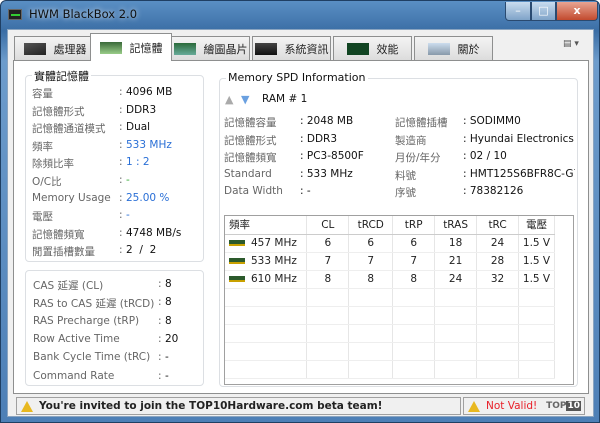  Describe the element at coordinates (418, 158) in the screenshot. I see `row-label: 月份/年分` at that location.